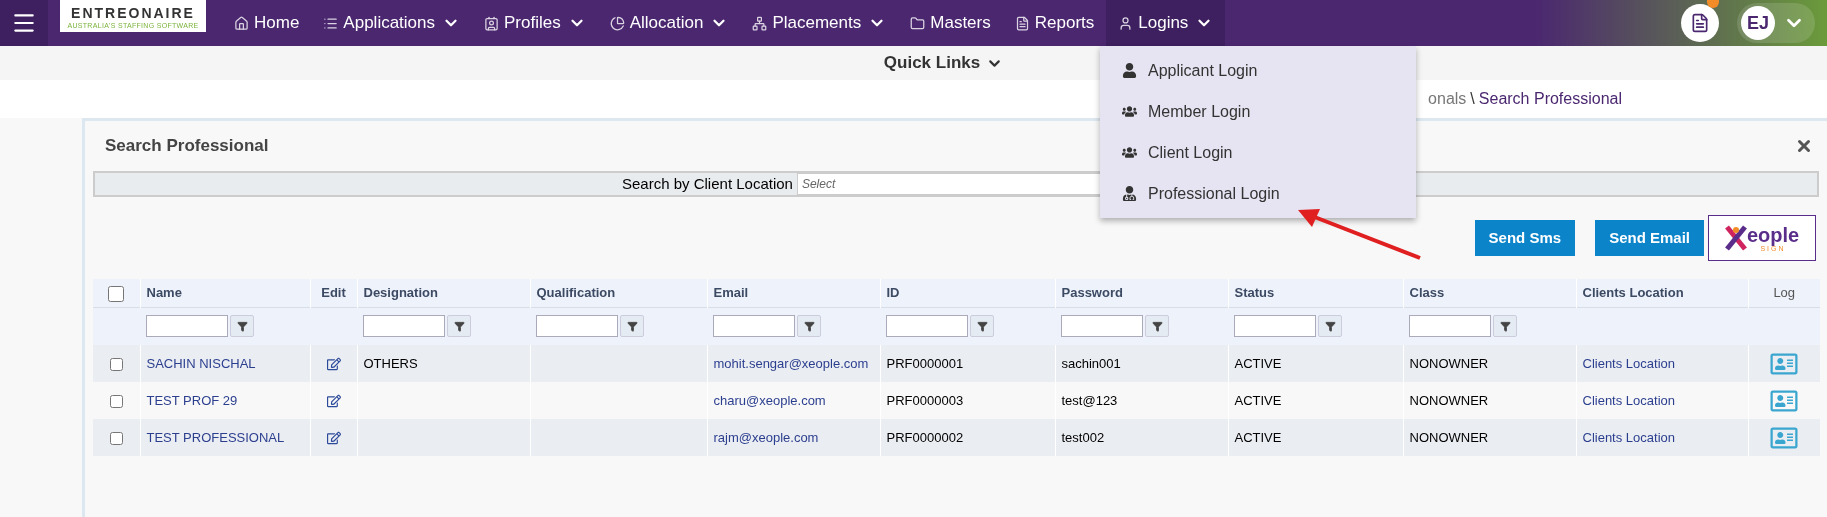 Image resolution: width=1827 pixels, height=517 pixels. What do you see at coordinates (1525, 238) in the screenshot?
I see `action-button: Send Sms` at bounding box center [1525, 238].